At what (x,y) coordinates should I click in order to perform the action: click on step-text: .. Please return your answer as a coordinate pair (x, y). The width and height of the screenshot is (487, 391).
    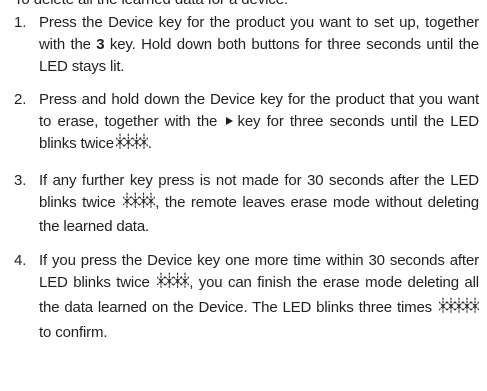
    Looking at the image, I should click on (149, 143).